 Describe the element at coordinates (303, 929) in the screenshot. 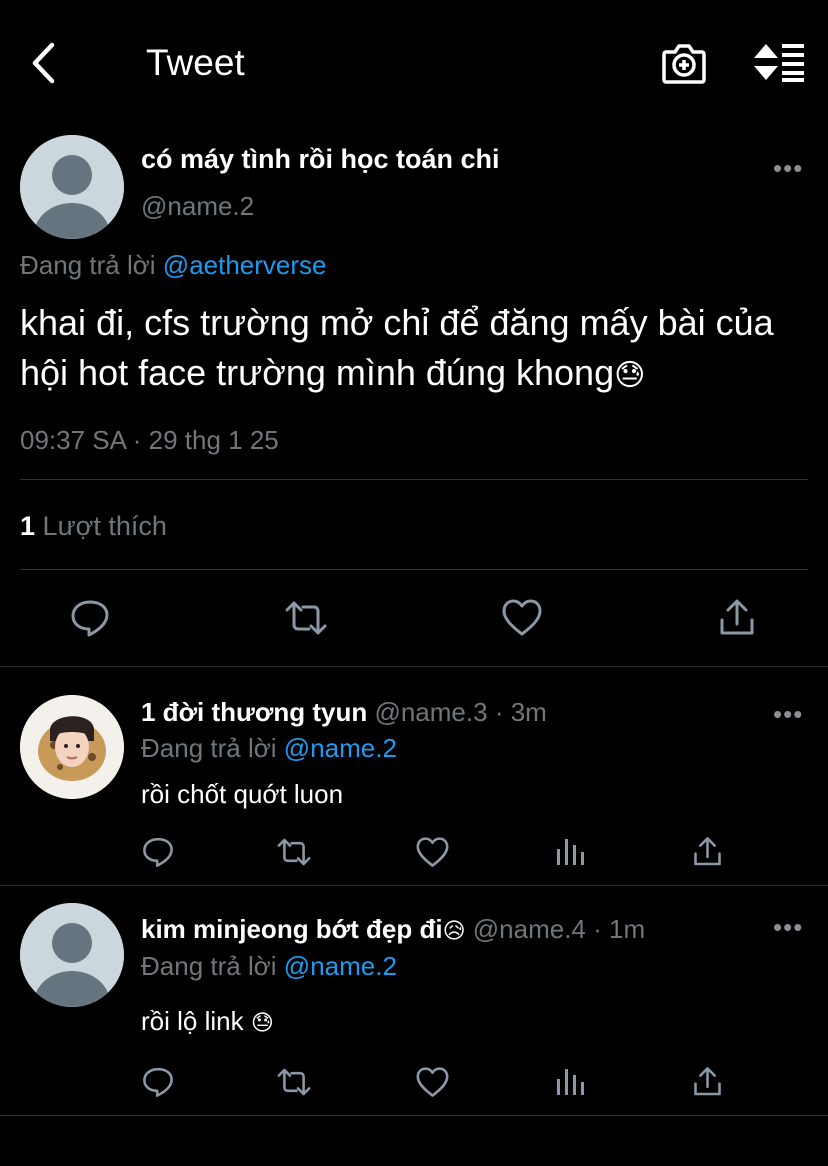

I see `reply-display-name: kim minjeong bớt đẹp đi😥` at that location.